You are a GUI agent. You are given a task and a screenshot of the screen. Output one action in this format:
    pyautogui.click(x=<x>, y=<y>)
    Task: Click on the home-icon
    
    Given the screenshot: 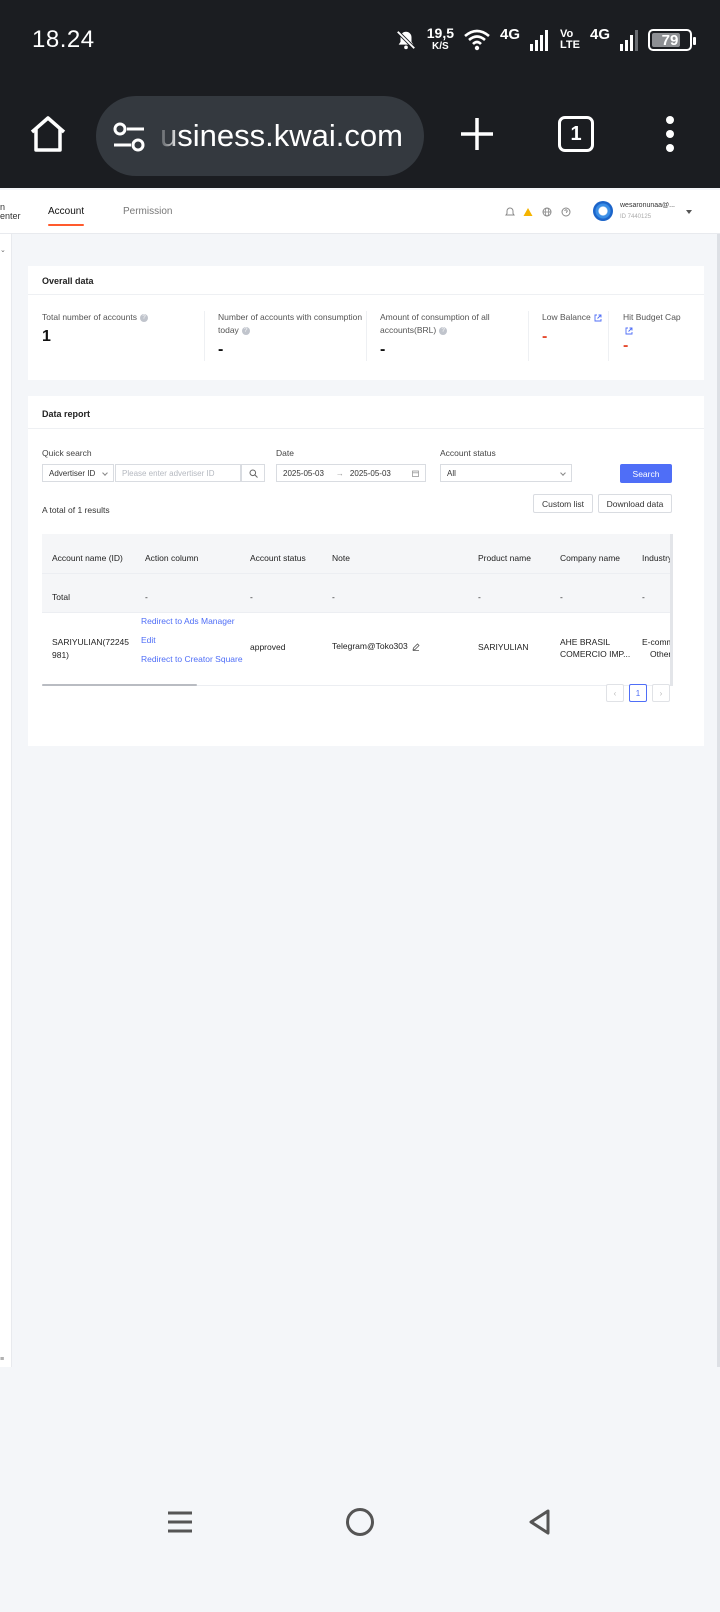 What is the action you would take?
    pyautogui.click(x=48, y=134)
    